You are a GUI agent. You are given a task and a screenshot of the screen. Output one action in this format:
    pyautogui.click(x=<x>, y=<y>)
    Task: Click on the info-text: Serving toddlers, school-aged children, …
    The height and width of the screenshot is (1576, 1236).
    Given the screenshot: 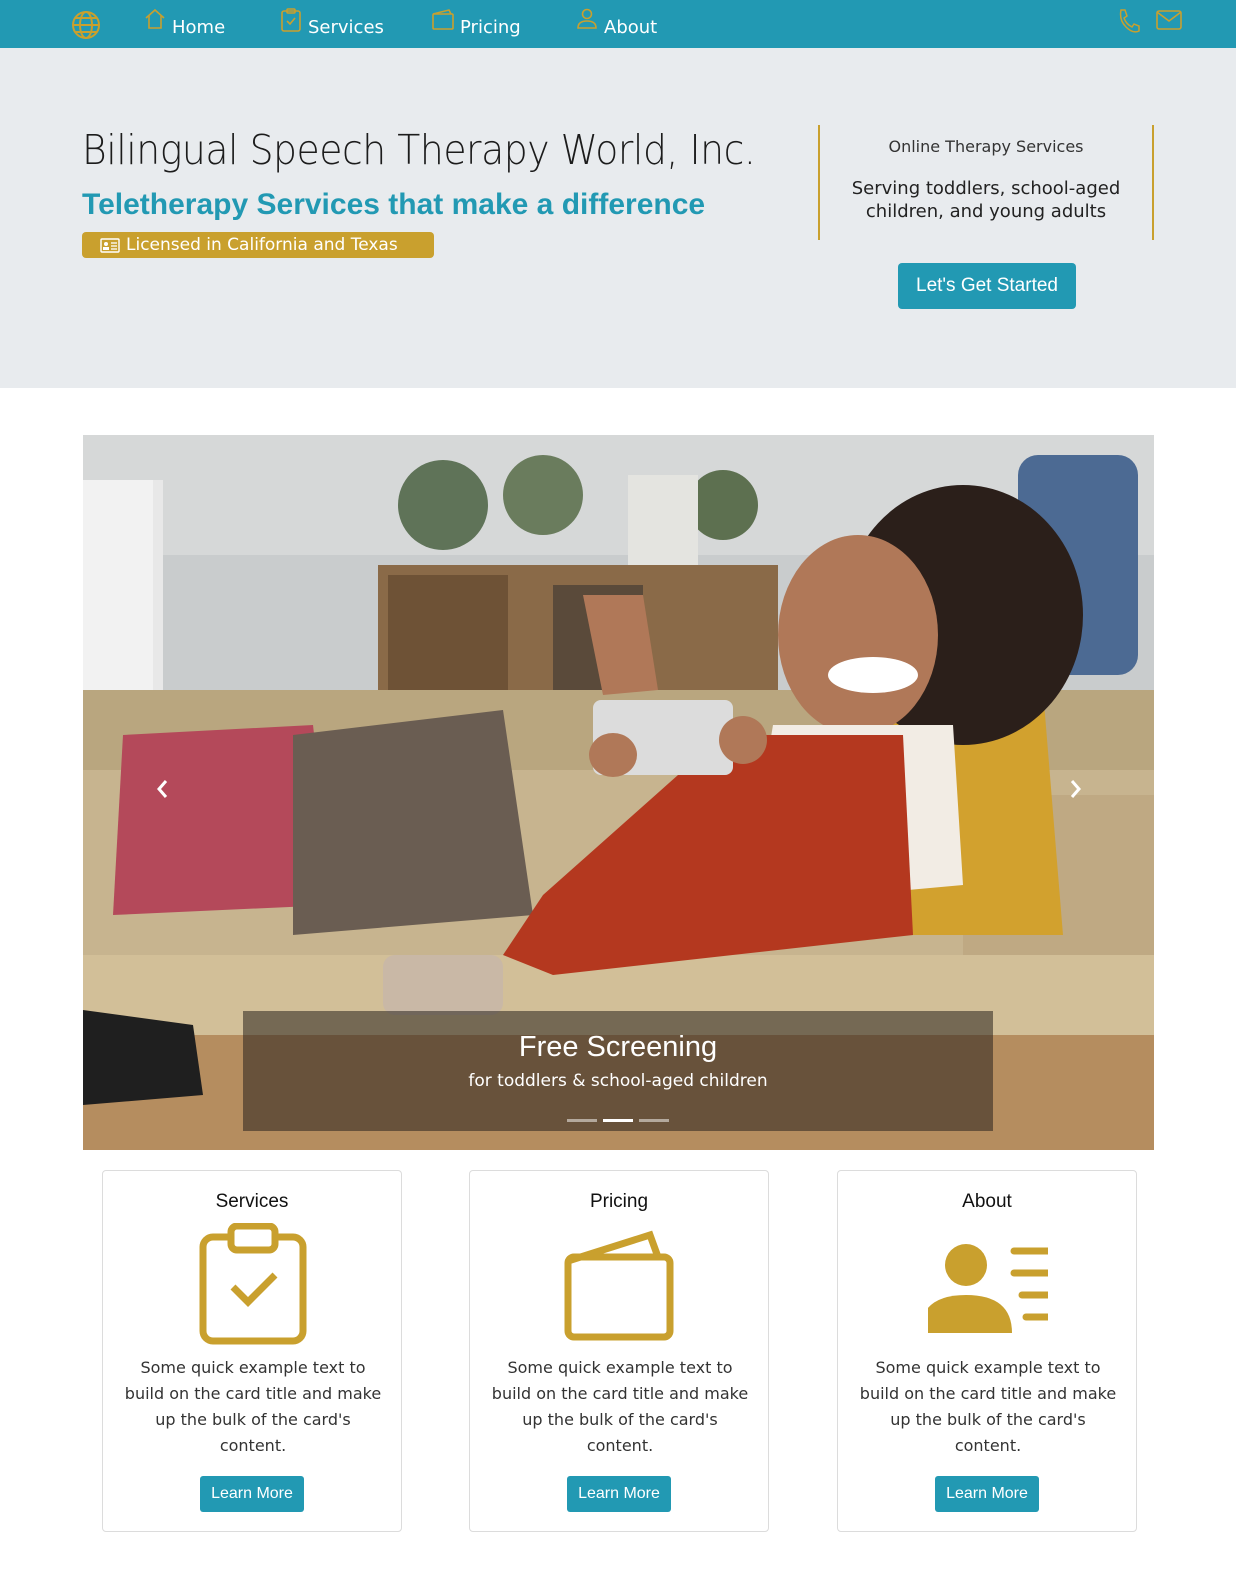 What is the action you would take?
    pyautogui.click(x=986, y=200)
    